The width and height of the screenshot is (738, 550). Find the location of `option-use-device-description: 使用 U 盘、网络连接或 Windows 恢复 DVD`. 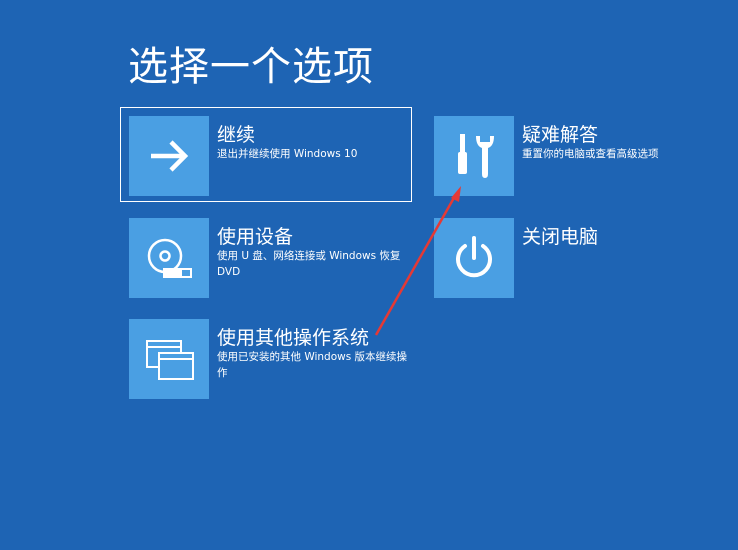

option-use-device-description: 使用 U 盘、网络连接或 Windows 恢复 DVD is located at coordinates (309, 264).